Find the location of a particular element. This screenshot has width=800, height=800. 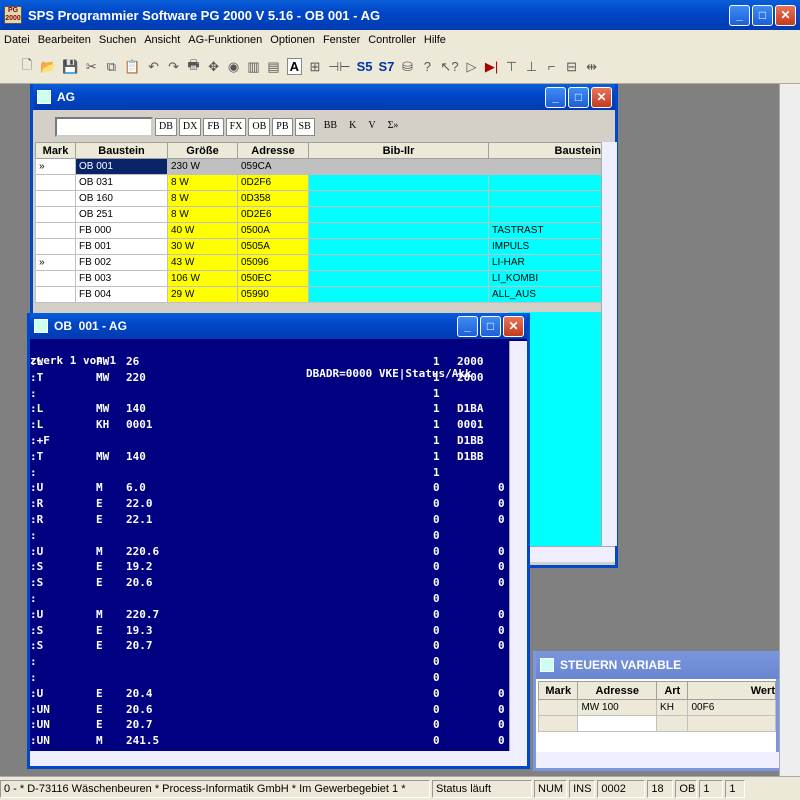

code-line: :UN E 20.7 0 0 is located at coordinates (269, 726).